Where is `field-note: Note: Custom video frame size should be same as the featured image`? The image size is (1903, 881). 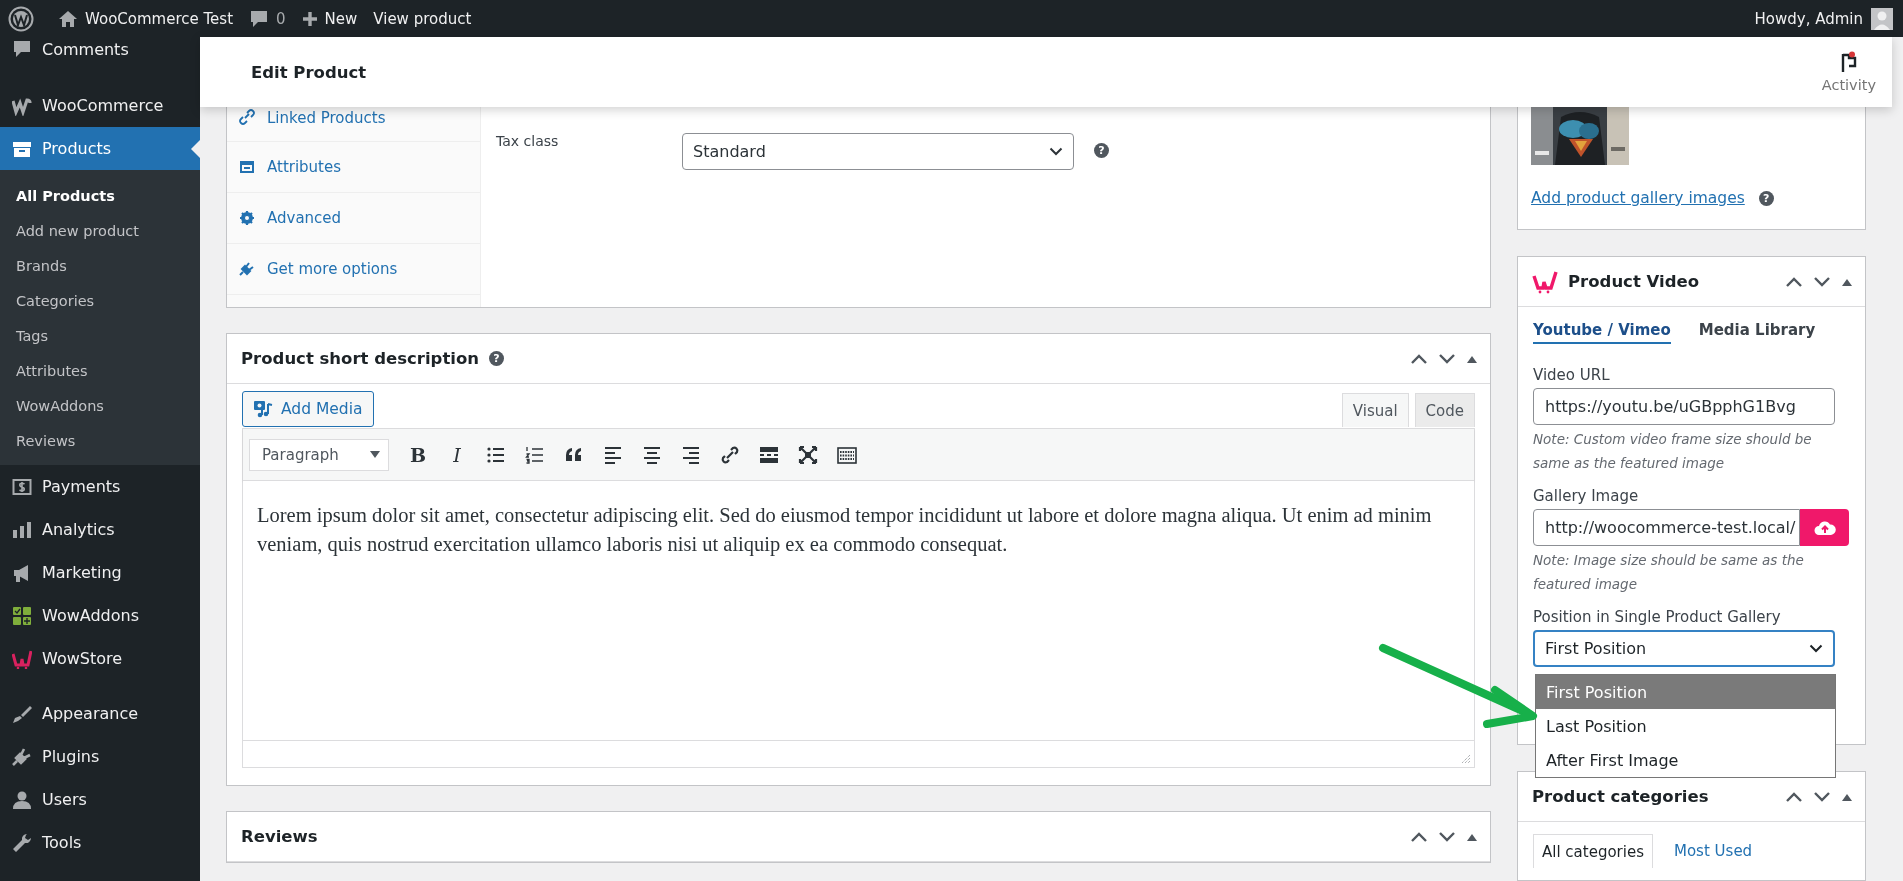
field-note: Note: Custom video frame size should be same as the featured image is located at coordinates (1673, 451).